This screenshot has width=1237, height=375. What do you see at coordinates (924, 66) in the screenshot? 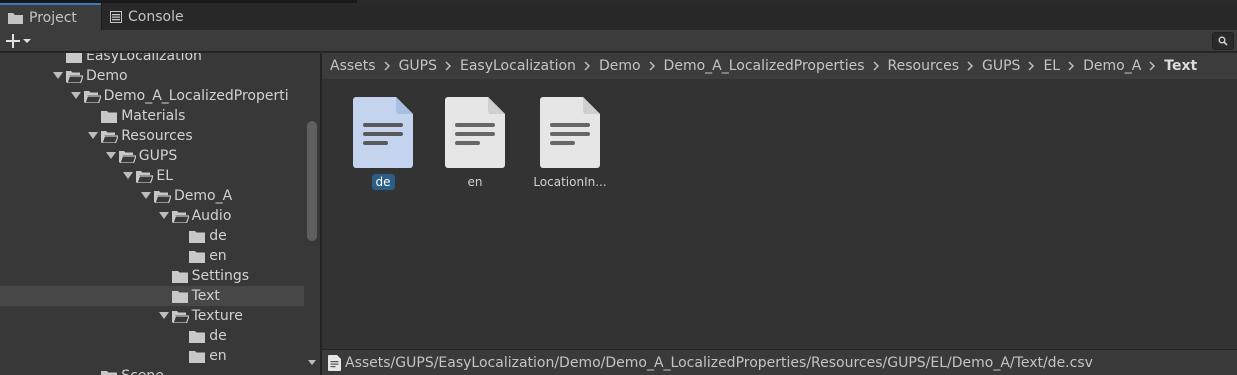
I see `breadcrumb-item: Resources` at bounding box center [924, 66].